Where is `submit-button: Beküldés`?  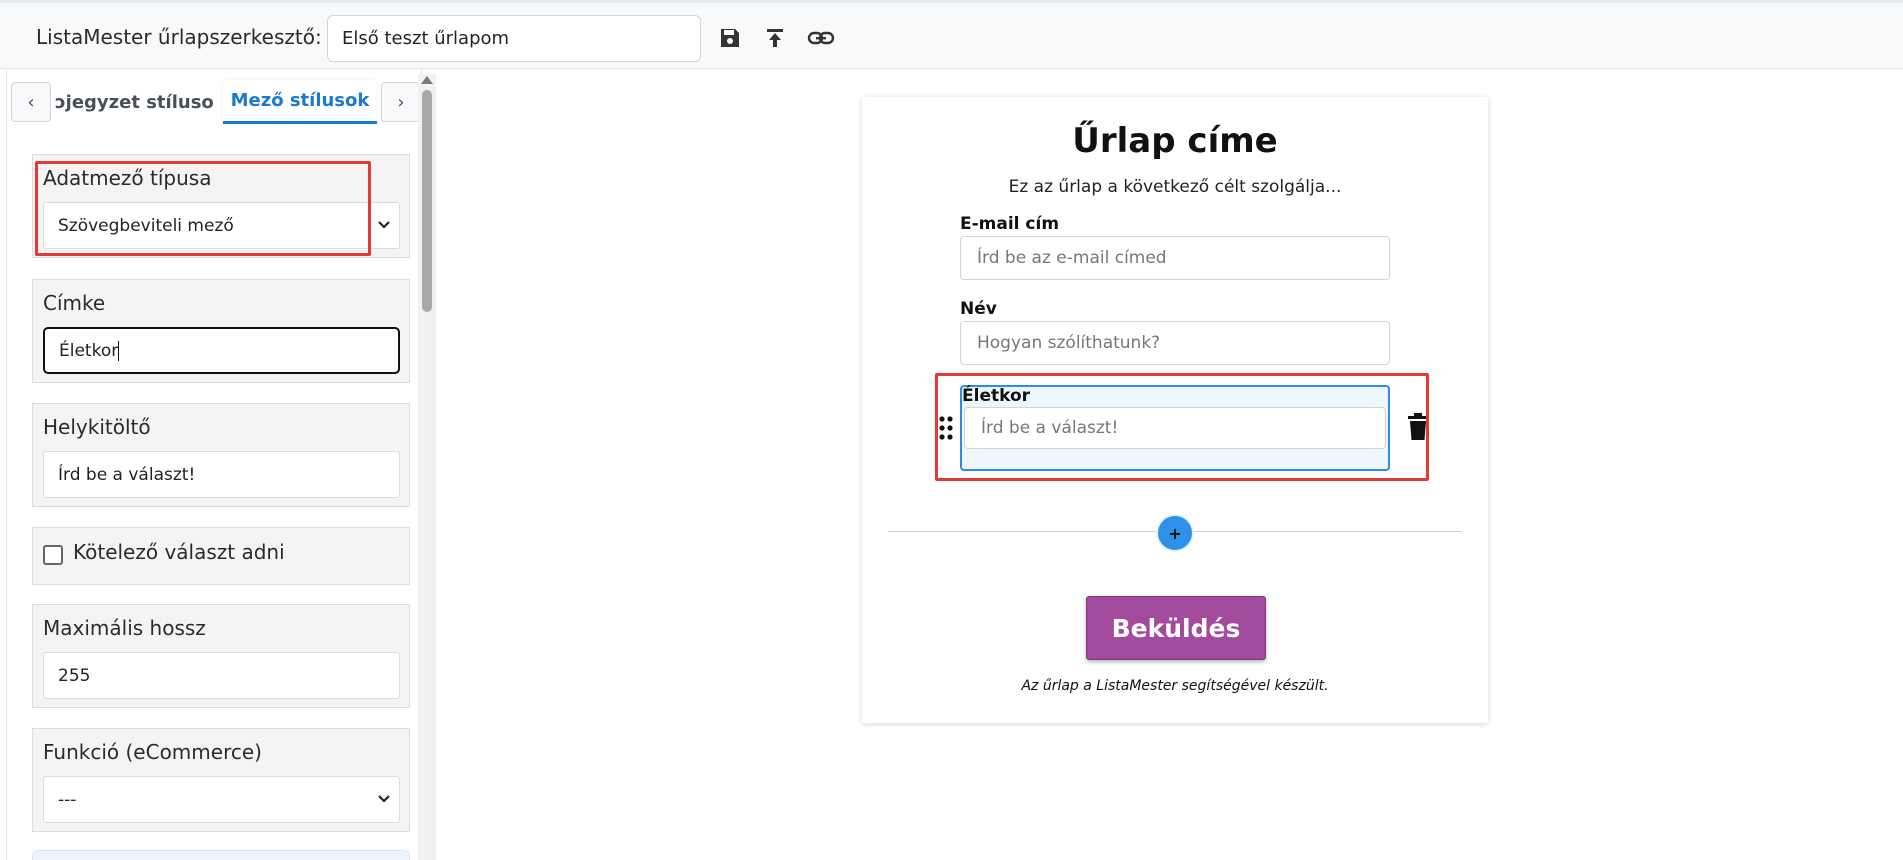 submit-button: Beküldés is located at coordinates (1176, 628).